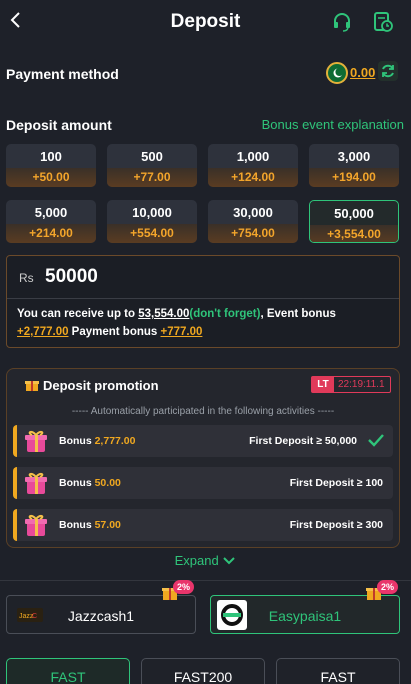  I want to click on promotion-title-row: Deposit promotion, so click(92, 385).